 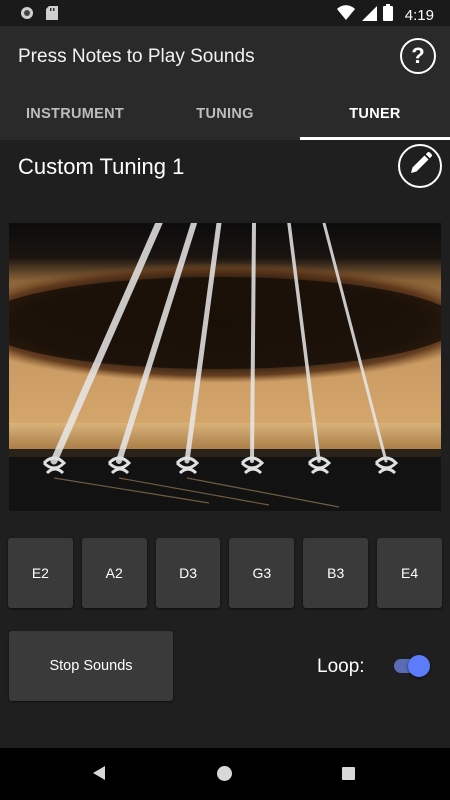 What do you see at coordinates (348, 773) in the screenshot?
I see `recents-icon` at bounding box center [348, 773].